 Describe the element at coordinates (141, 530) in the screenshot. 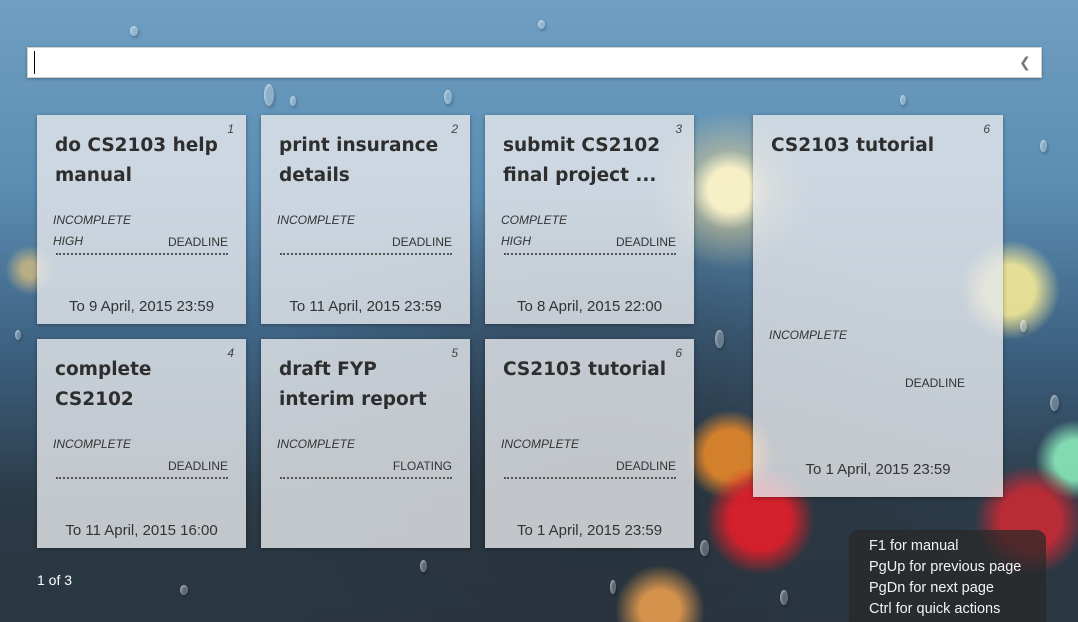

I see `task-date: To 11 April, 2015 16:00` at that location.